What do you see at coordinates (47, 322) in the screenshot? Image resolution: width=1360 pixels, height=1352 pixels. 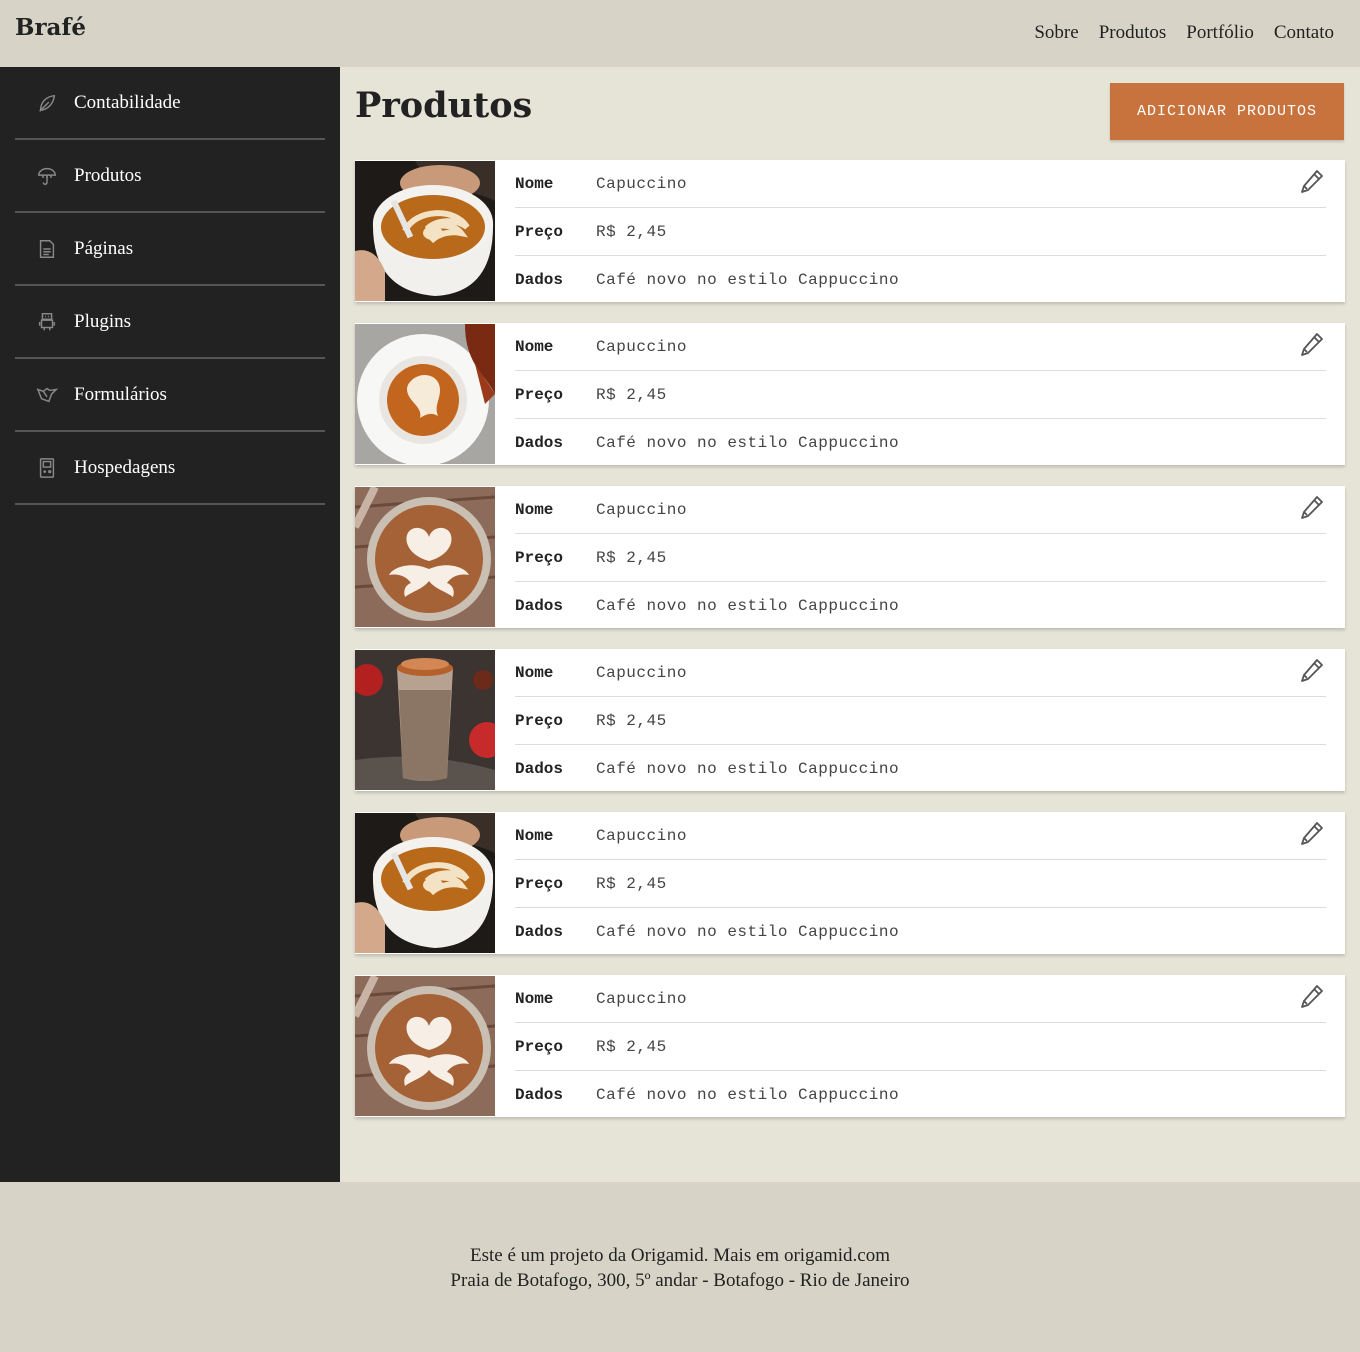 I see `robot-icon` at bounding box center [47, 322].